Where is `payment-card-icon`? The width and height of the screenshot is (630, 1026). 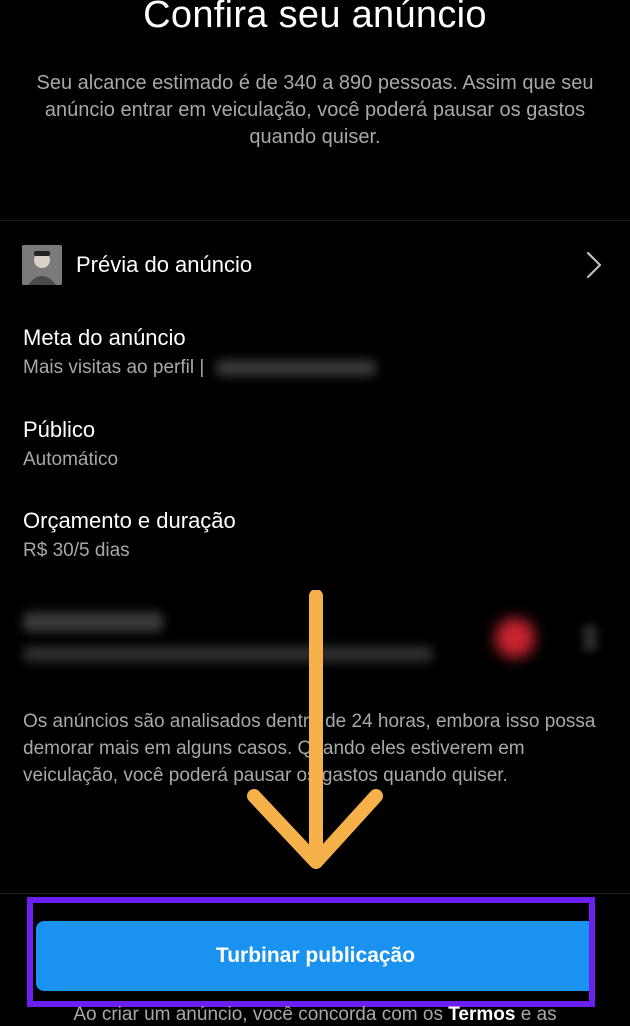
payment-card-icon is located at coordinates (515, 638).